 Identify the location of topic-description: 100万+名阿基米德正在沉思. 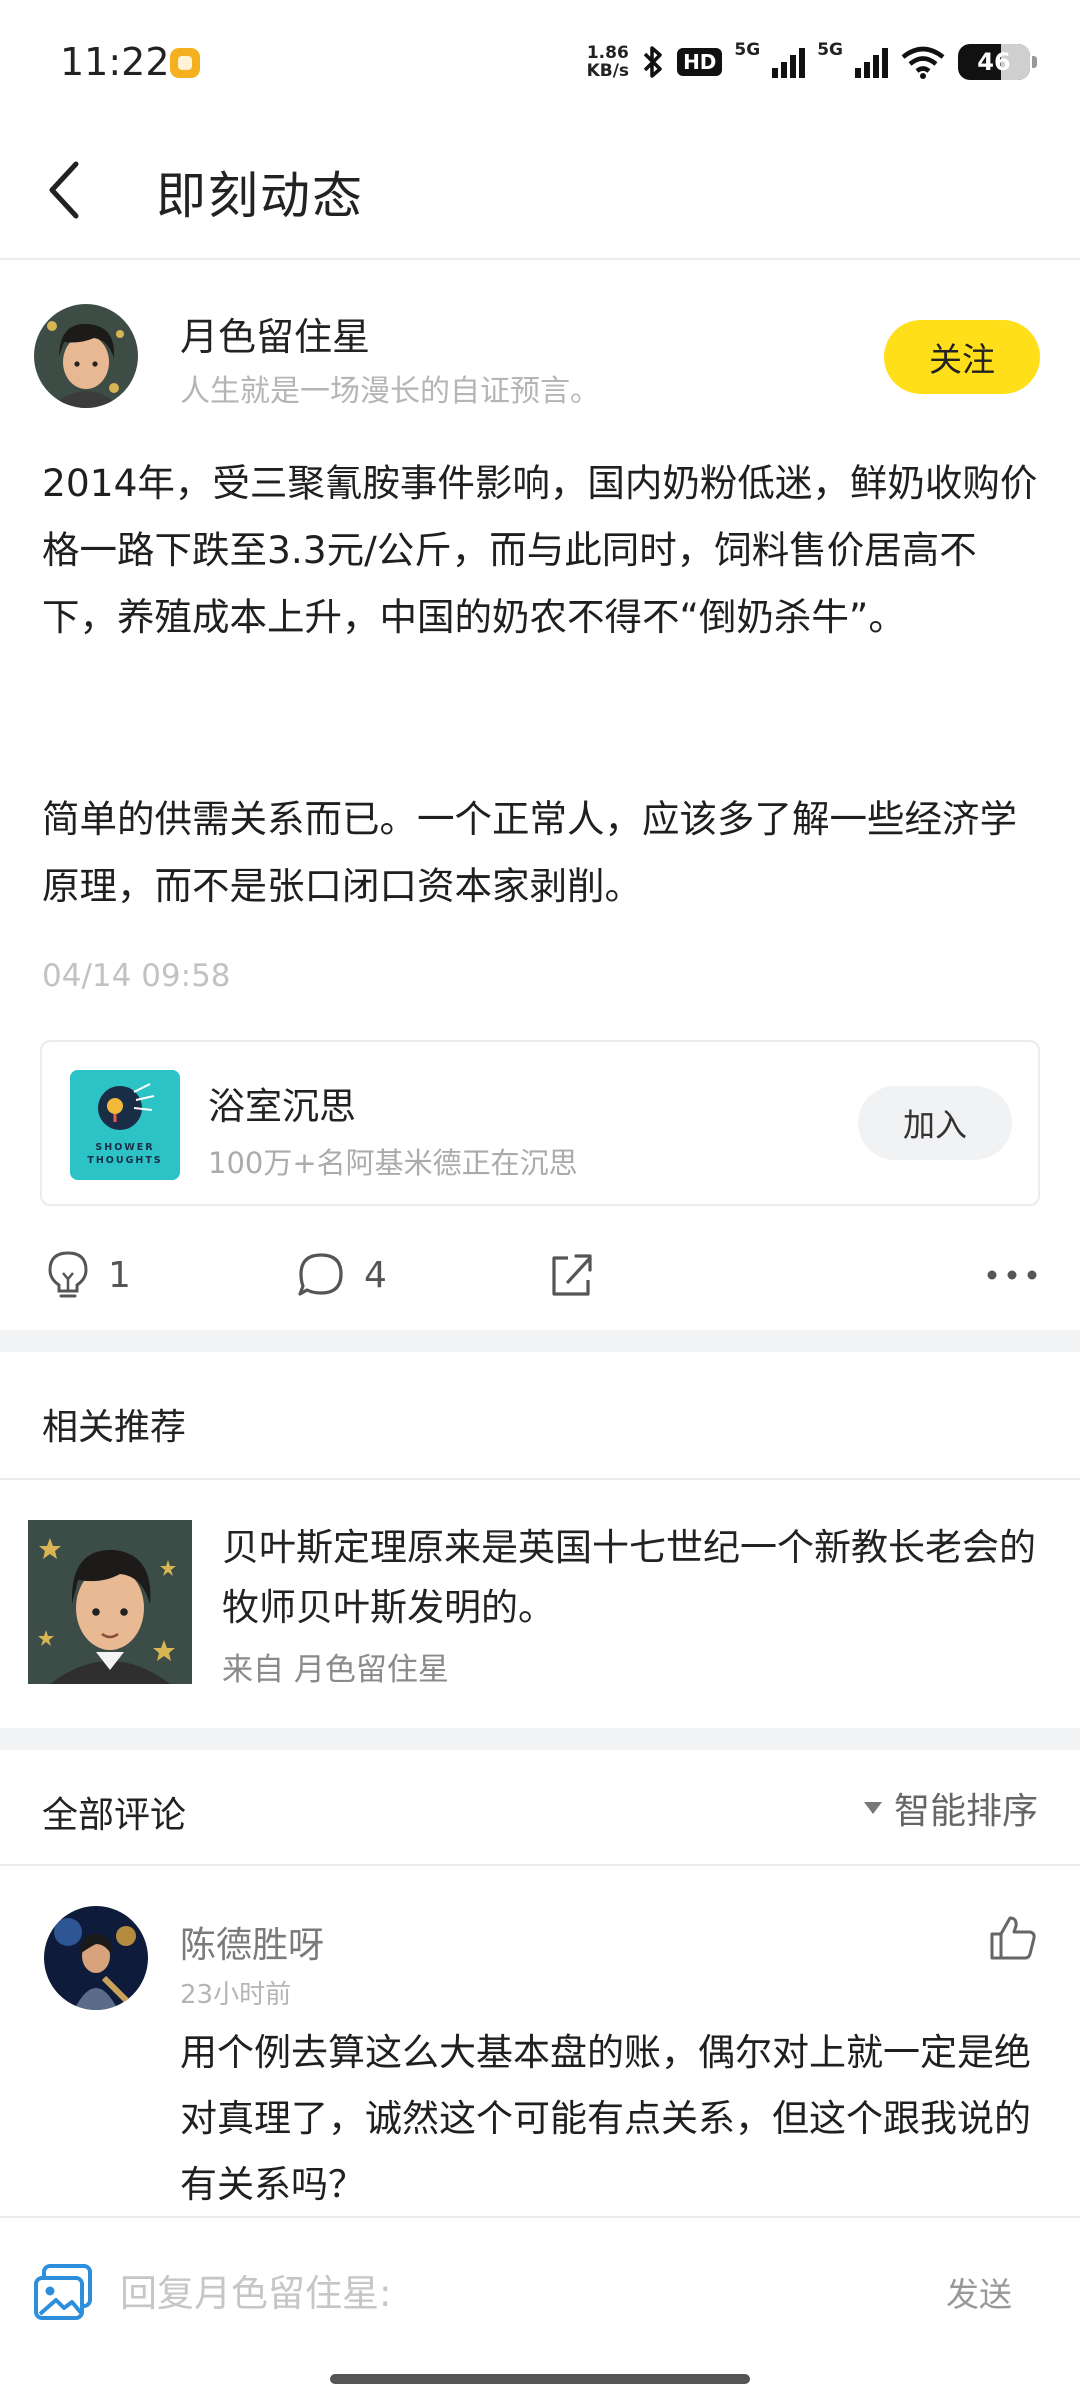
(393, 1163).